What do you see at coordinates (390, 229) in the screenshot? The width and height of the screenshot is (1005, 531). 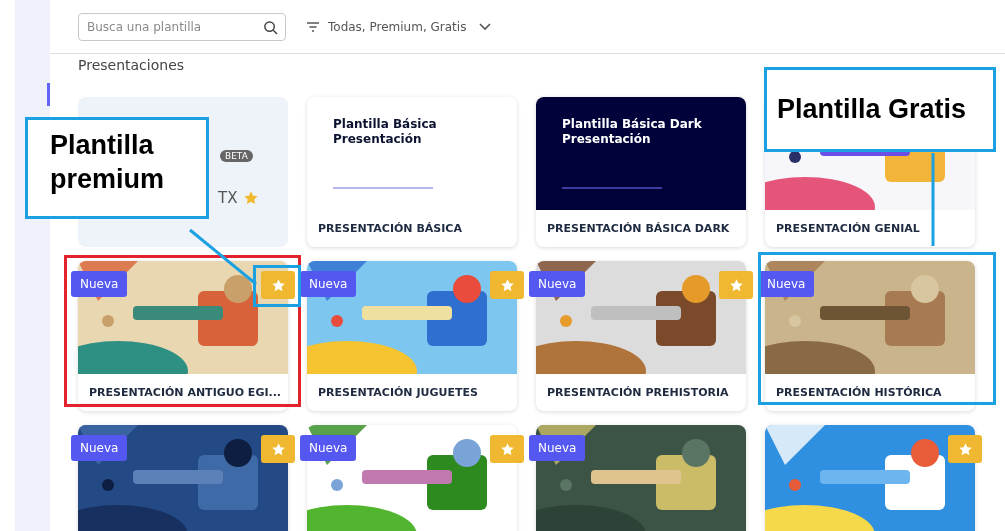 I see `template-title: PRESENTACIÓN BÁSICA` at bounding box center [390, 229].